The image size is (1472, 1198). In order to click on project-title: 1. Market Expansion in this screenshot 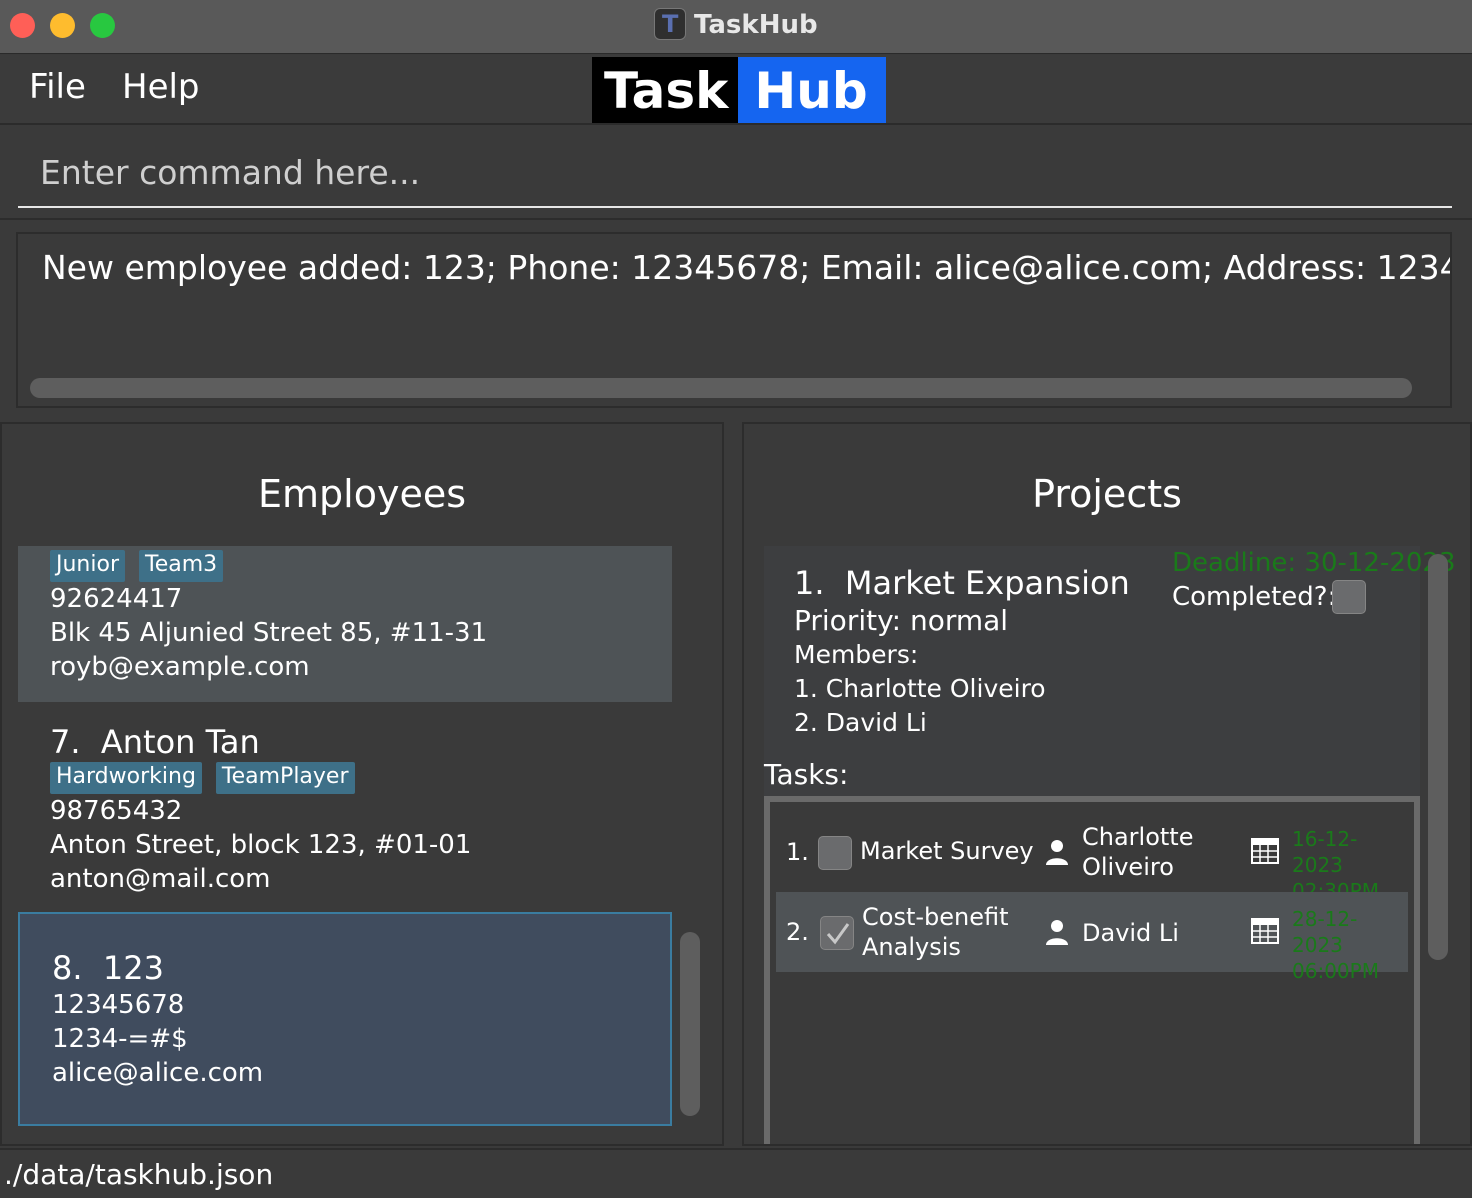, I will do `click(962, 583)`.